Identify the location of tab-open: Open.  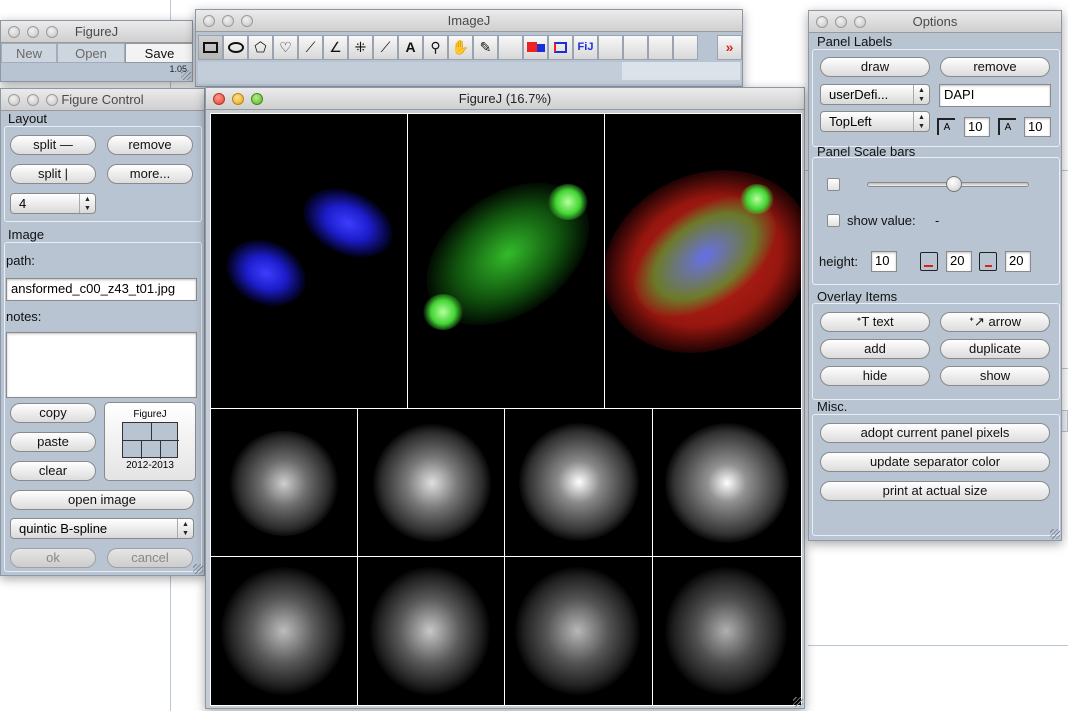
(91, 53).